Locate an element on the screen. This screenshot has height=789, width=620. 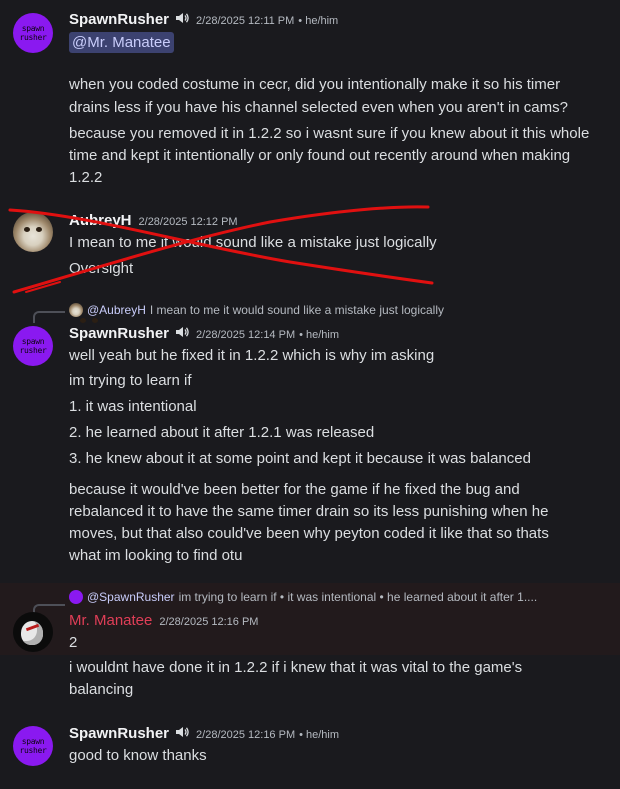
reply-username: @AubreyH is located at coordinates (116, 310).